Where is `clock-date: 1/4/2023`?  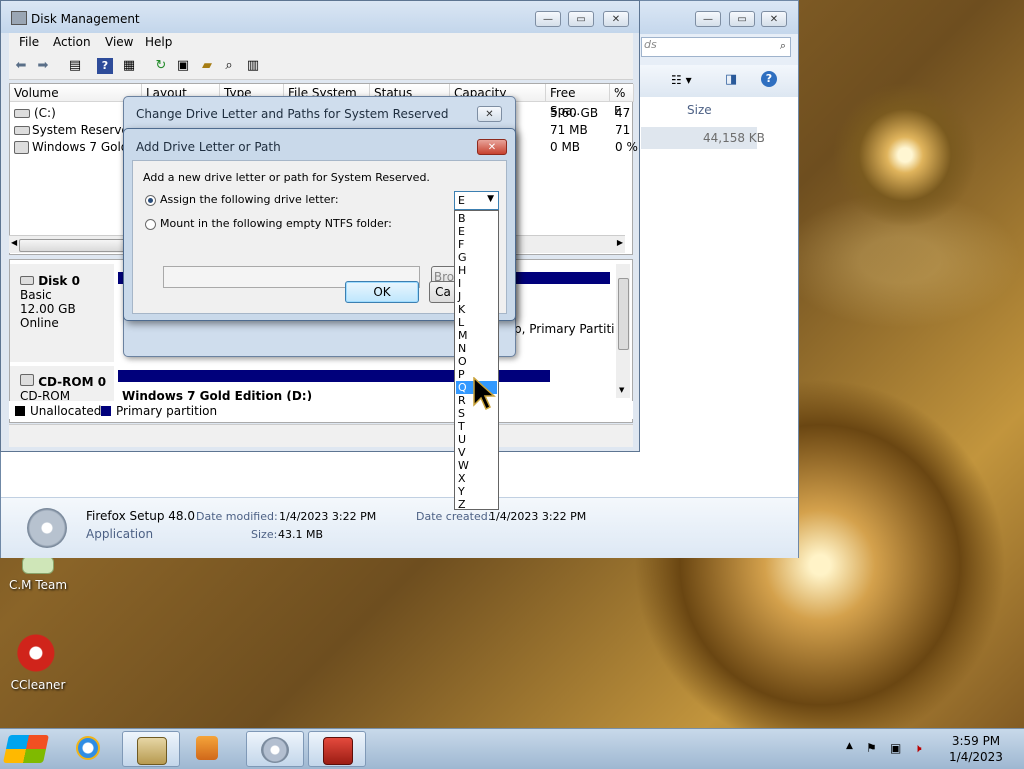 clock-date: 1/4/2023 is located at coordinates (976, 757).